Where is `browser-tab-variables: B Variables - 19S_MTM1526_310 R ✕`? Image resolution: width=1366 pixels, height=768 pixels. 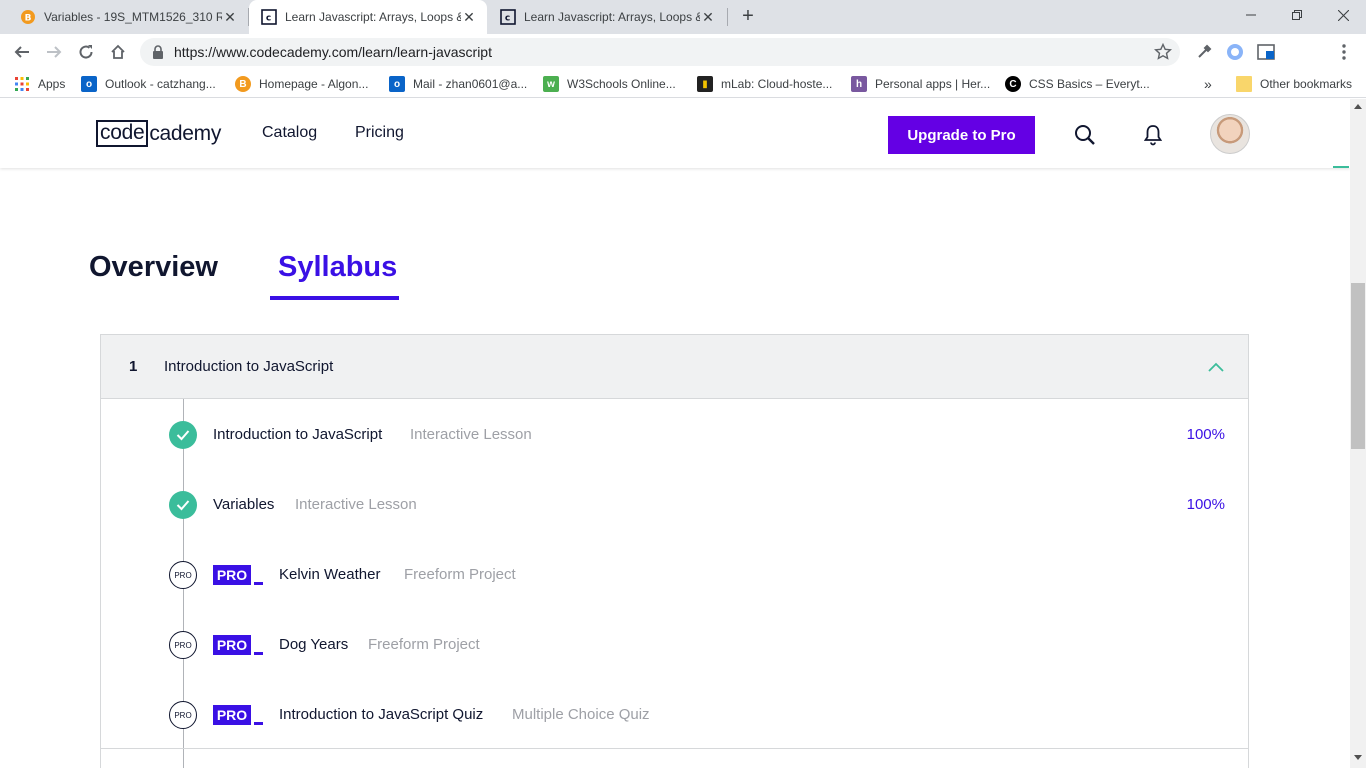
browser-tab-variables: B Variables - 19S_MTM1526_310 R ✕ is located at coordinates (128, 17).